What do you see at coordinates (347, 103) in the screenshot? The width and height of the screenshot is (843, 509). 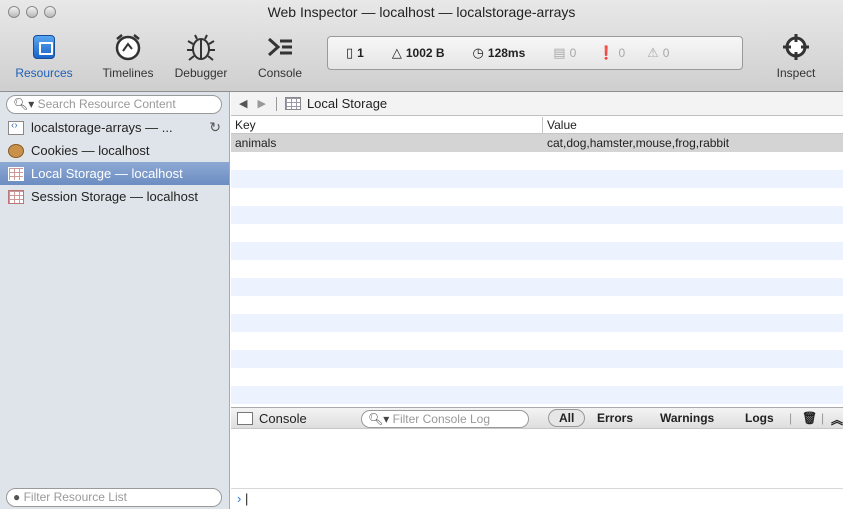 I see `breadcrumb: Local Storage` at bounding box center [347, 103].